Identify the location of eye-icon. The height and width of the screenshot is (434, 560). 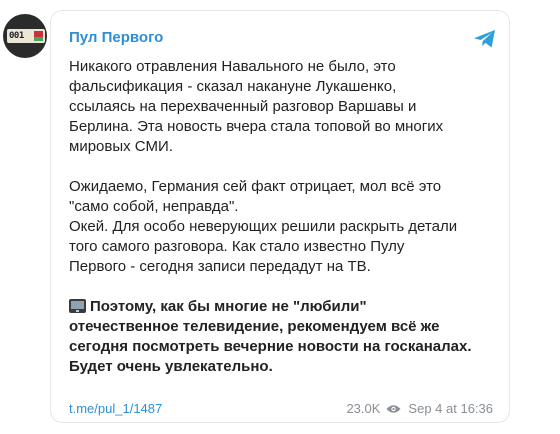
(393, 408).